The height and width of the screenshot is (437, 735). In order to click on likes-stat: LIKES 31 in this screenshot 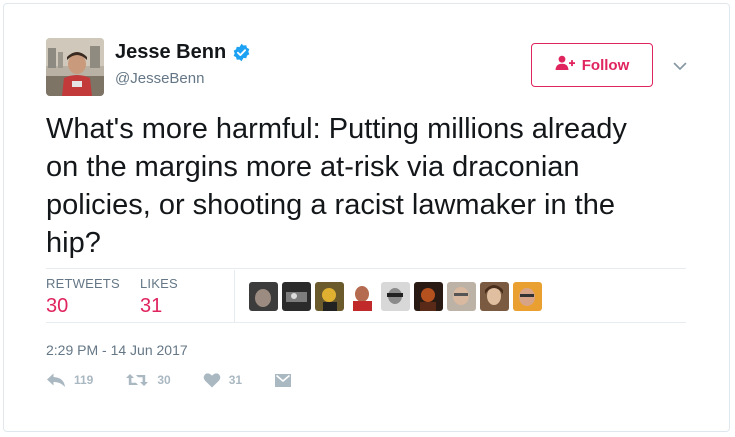, I will do `click(159, 297)`.